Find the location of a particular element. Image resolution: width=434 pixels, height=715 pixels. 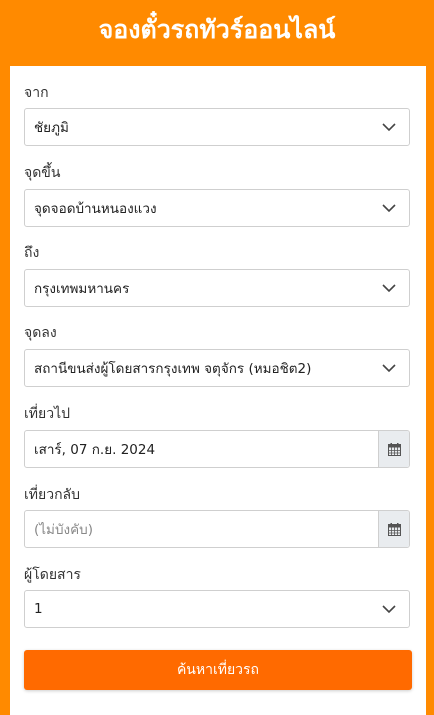

pickup-select: จุดจอดบ้านหนองแวง is located at coordinates (217, 208).